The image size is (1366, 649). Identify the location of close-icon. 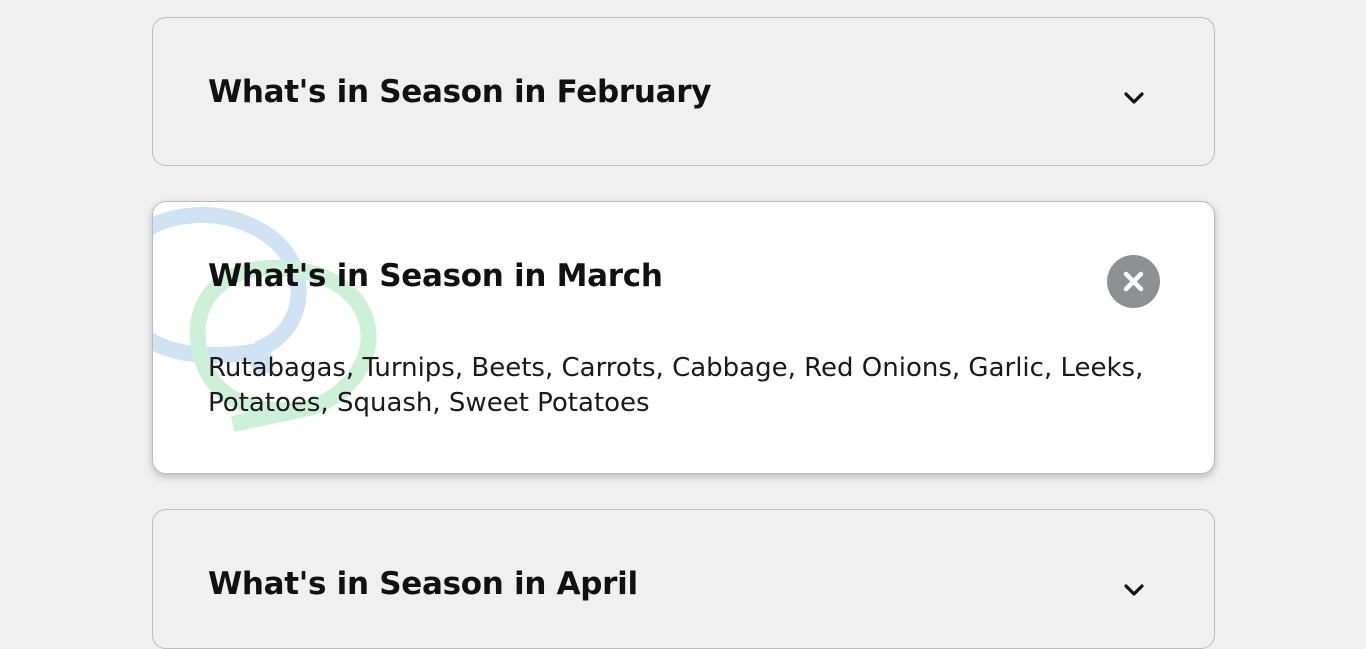
(1133, 281).